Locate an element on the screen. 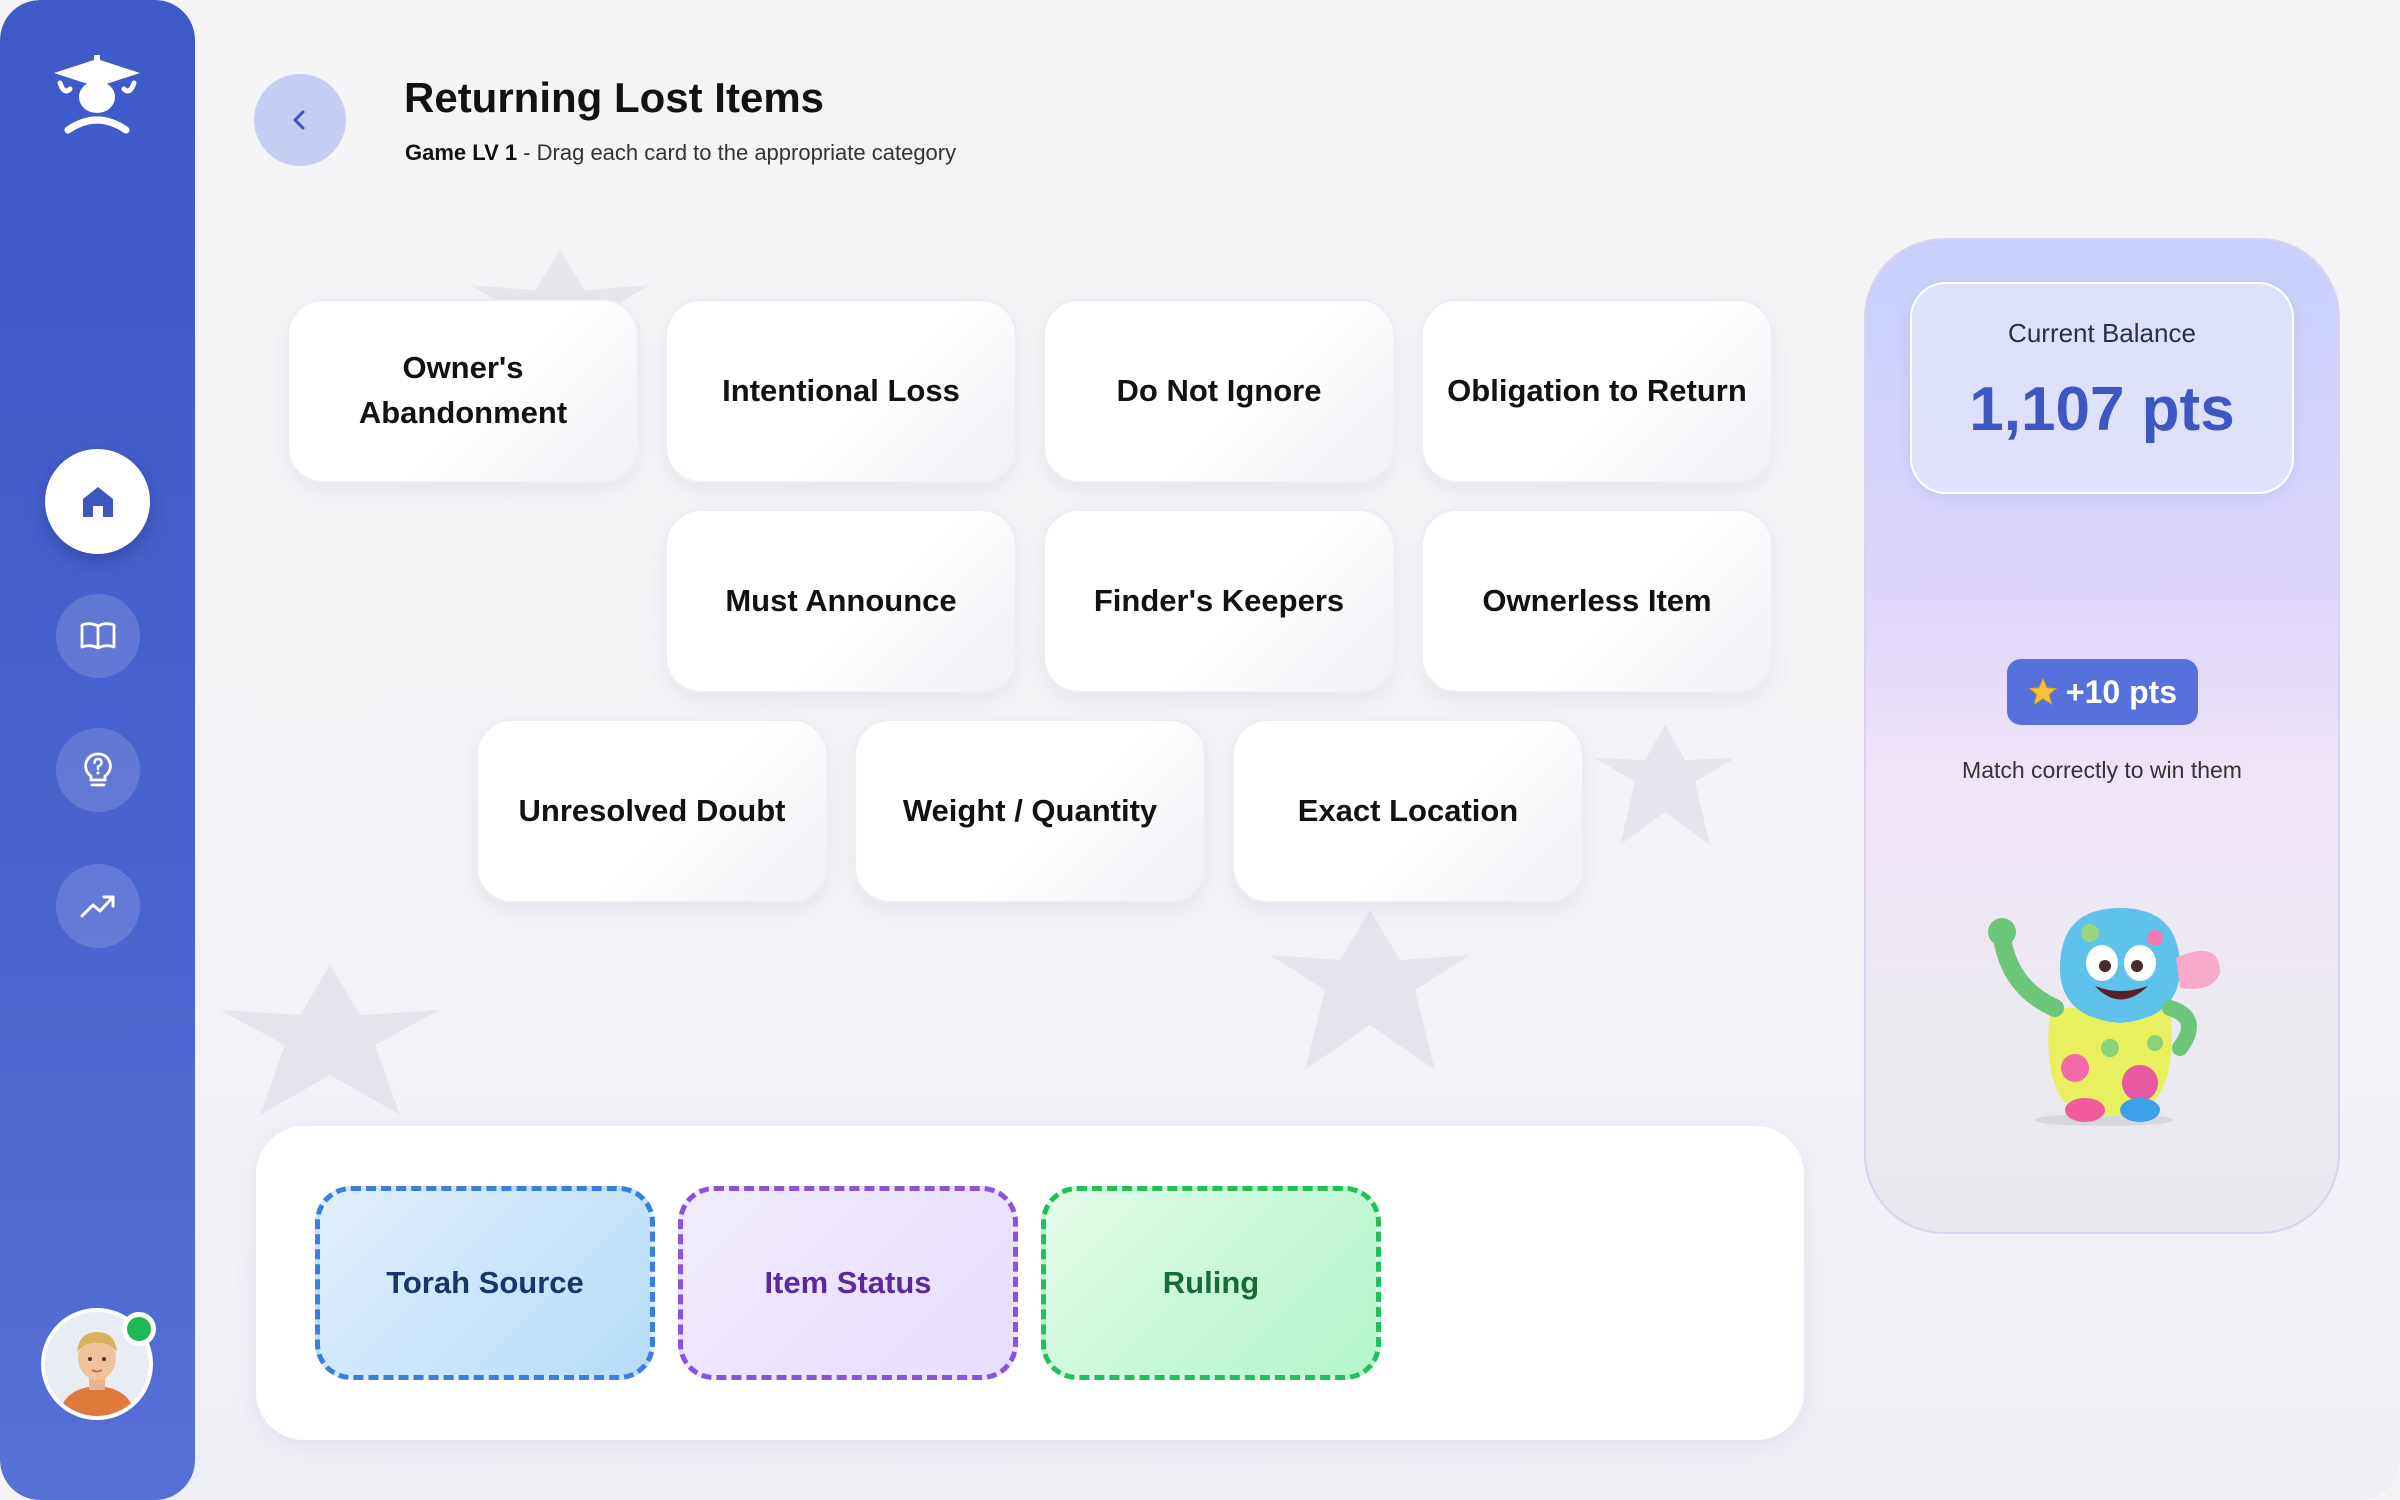  book-icon is located at coordinates (98, 636).